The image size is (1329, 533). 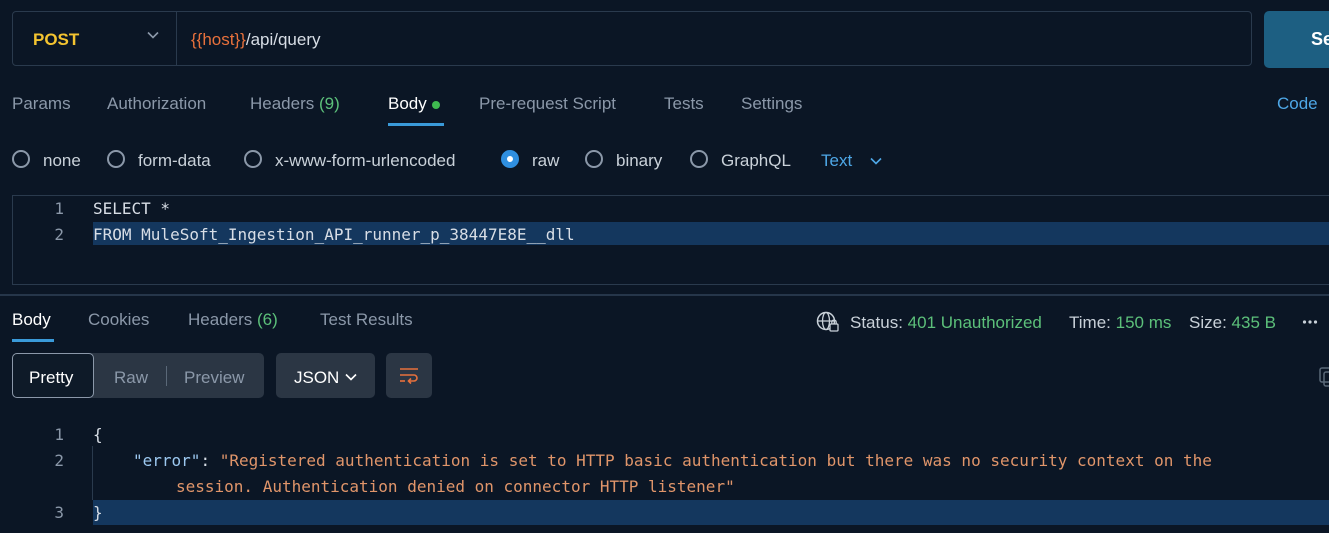 I want to click on indent-guide, so click(x=92, y=473).